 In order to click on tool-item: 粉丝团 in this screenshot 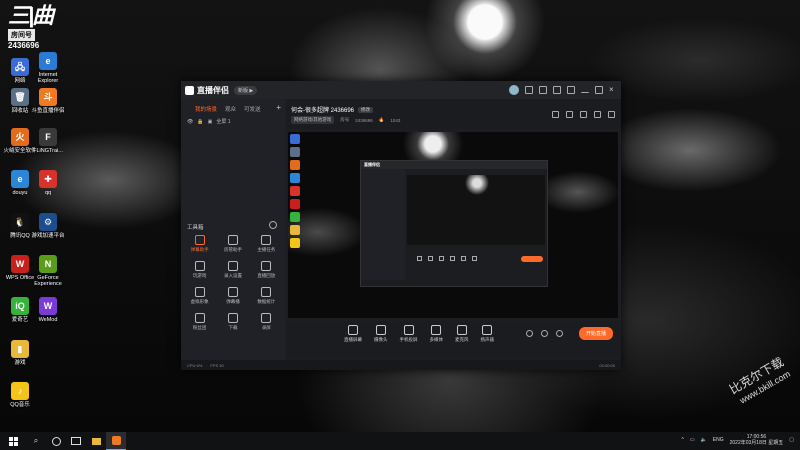, I will do `click(199, 322)`.